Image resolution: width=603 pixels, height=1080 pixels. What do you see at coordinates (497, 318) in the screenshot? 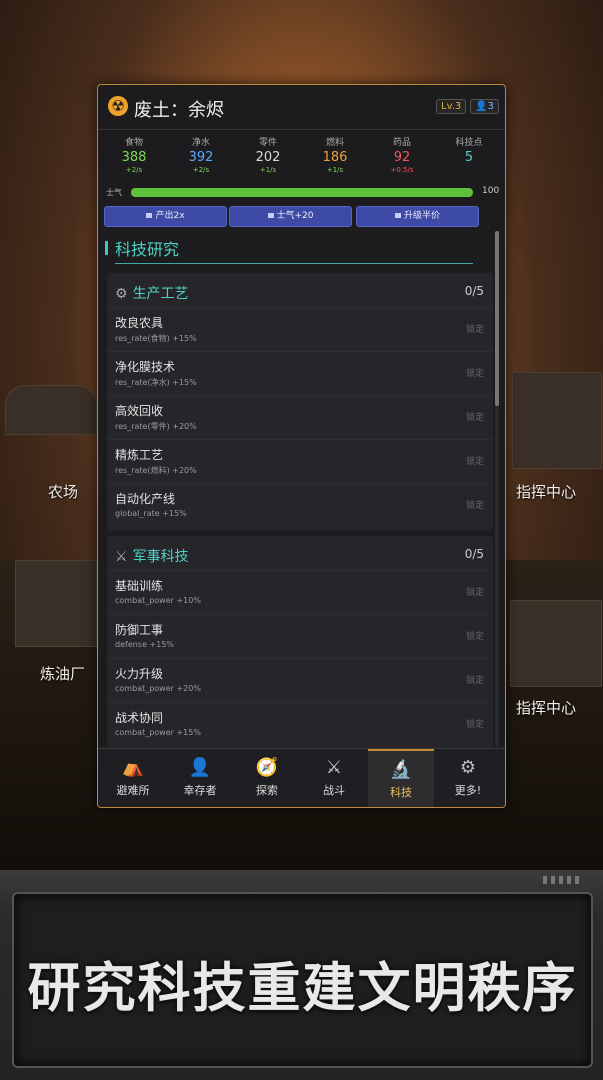
I see `scrollbar-thumb` at bounding box center [497, 318].